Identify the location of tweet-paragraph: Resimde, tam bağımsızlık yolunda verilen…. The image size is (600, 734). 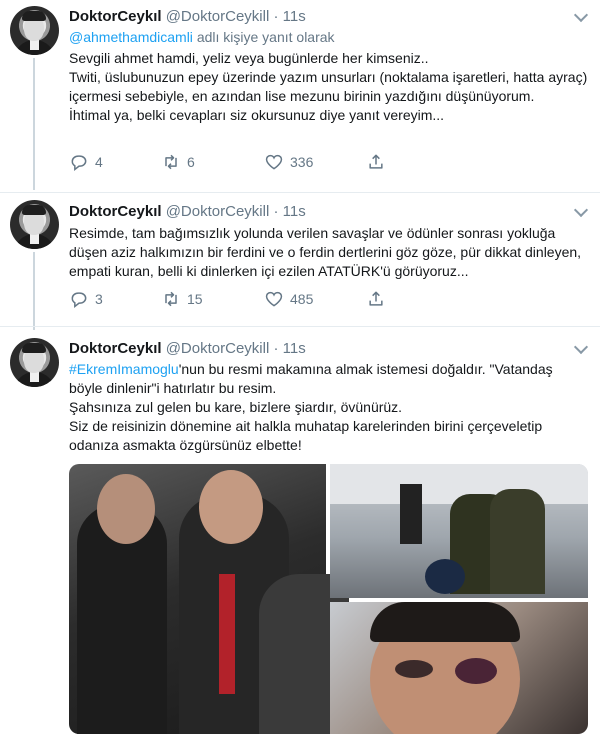
(325, 252).